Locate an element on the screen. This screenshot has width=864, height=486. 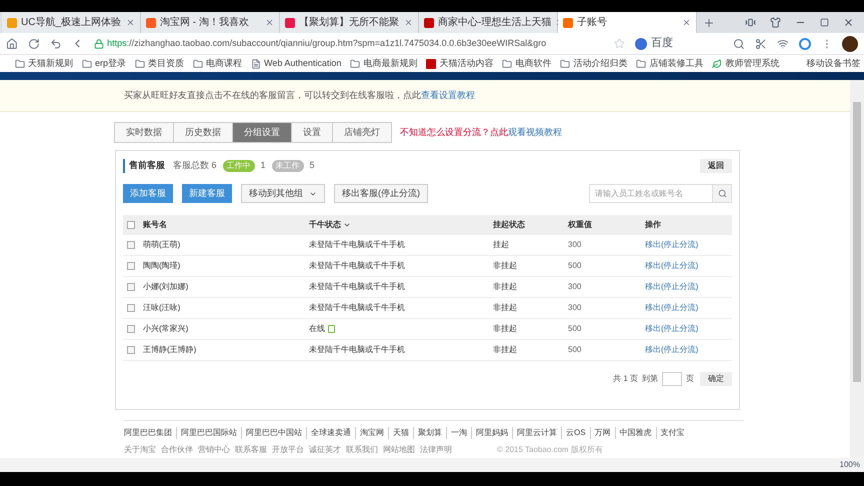
bookmark: 天猫新规则 is located at coordinates (44, 63).